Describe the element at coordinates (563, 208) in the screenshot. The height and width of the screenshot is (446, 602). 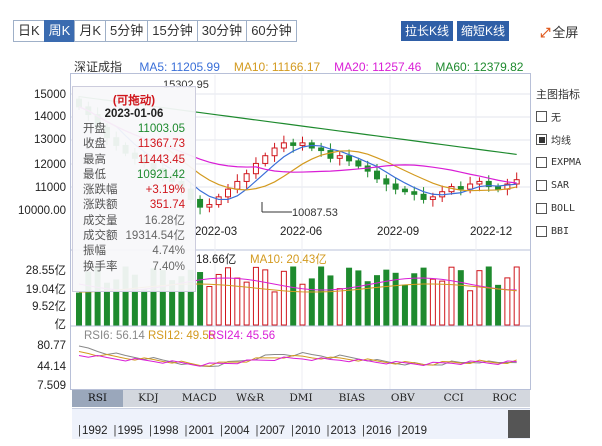
I see `option-label: BOLL` at that location.